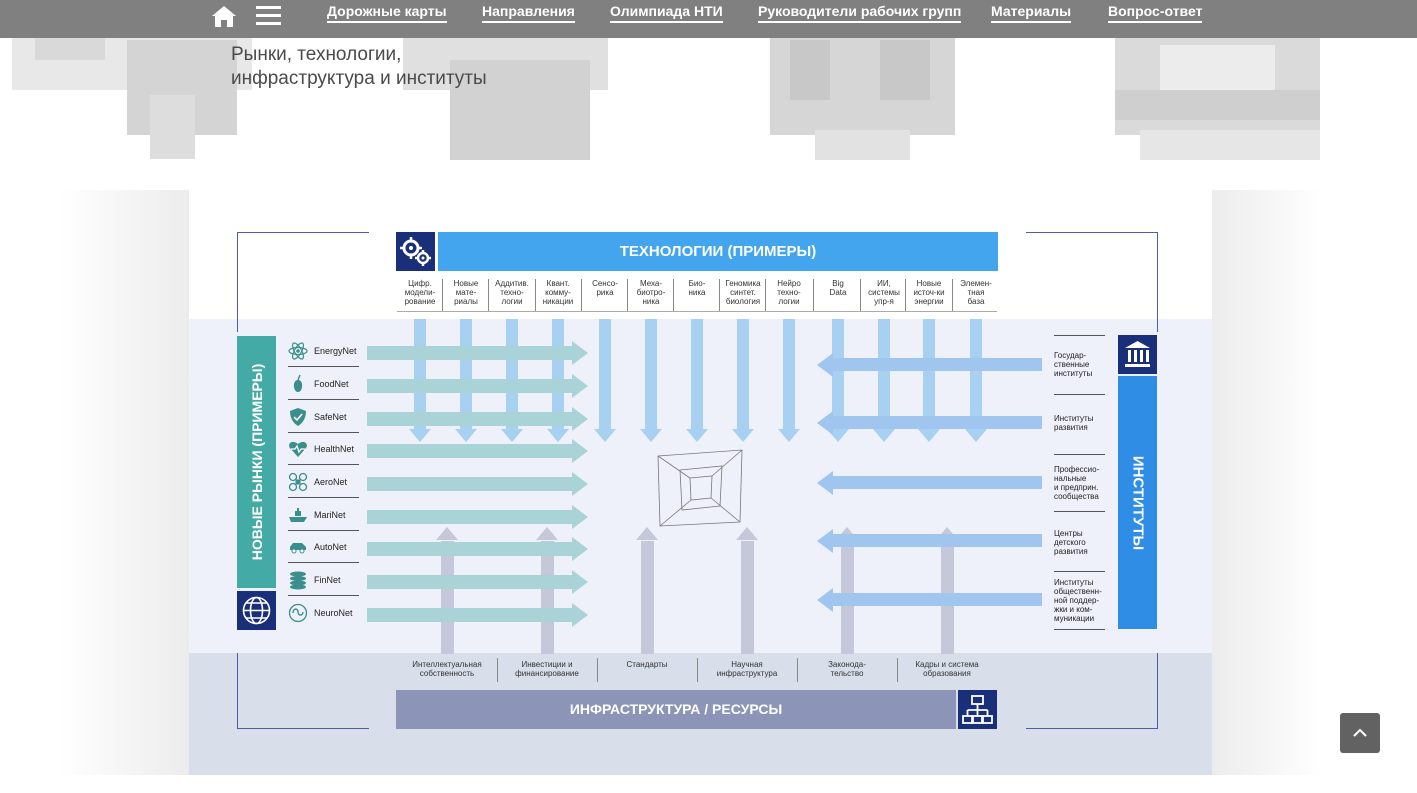 This screenshot has height=793, width=1417. Describe the element at coordinates (298, 383) in the screenshot. I see `fruit-icon` at that location.